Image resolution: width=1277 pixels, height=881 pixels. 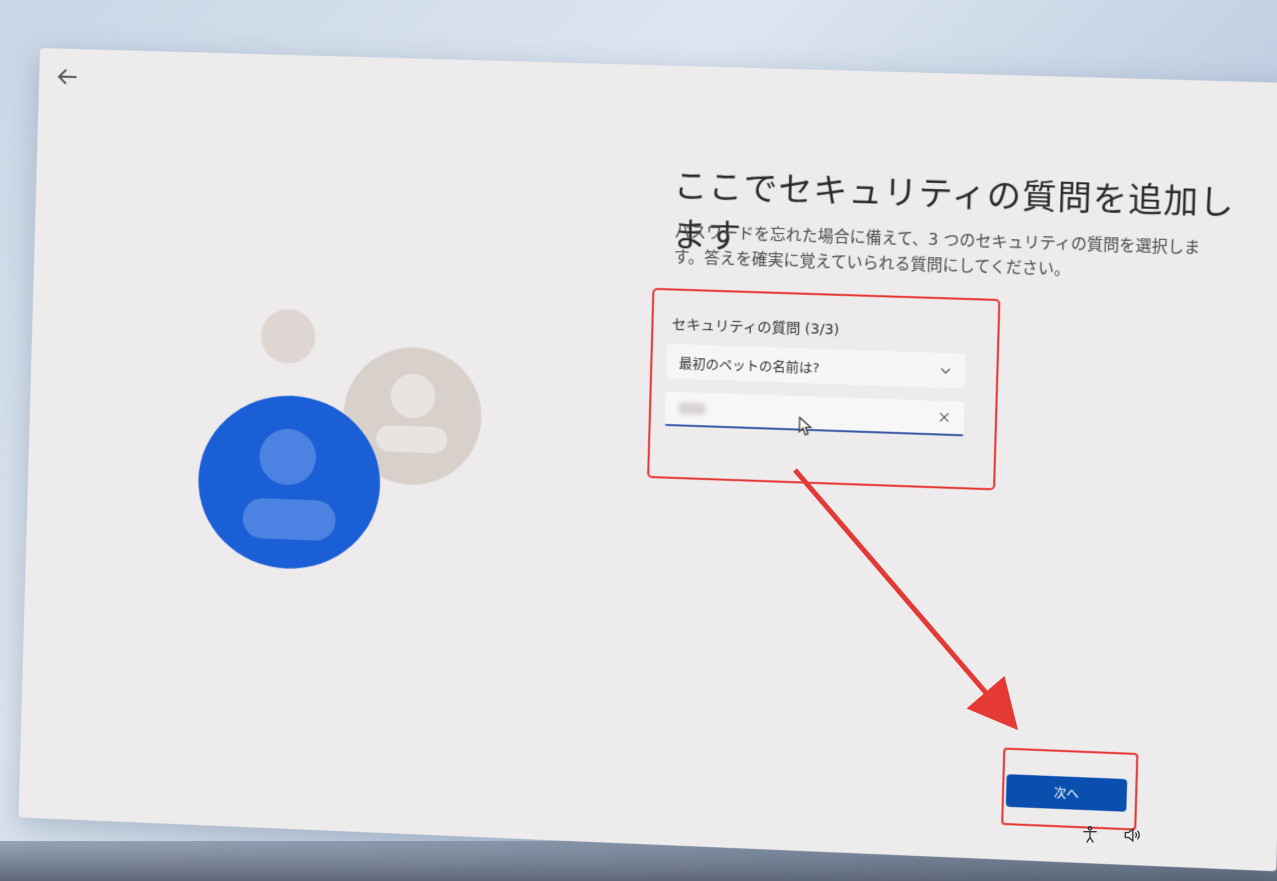 What do you see at coordinates (945, 370) in the screenshot?
I see `chevron-down-icon` at bounding box center [945, 370].